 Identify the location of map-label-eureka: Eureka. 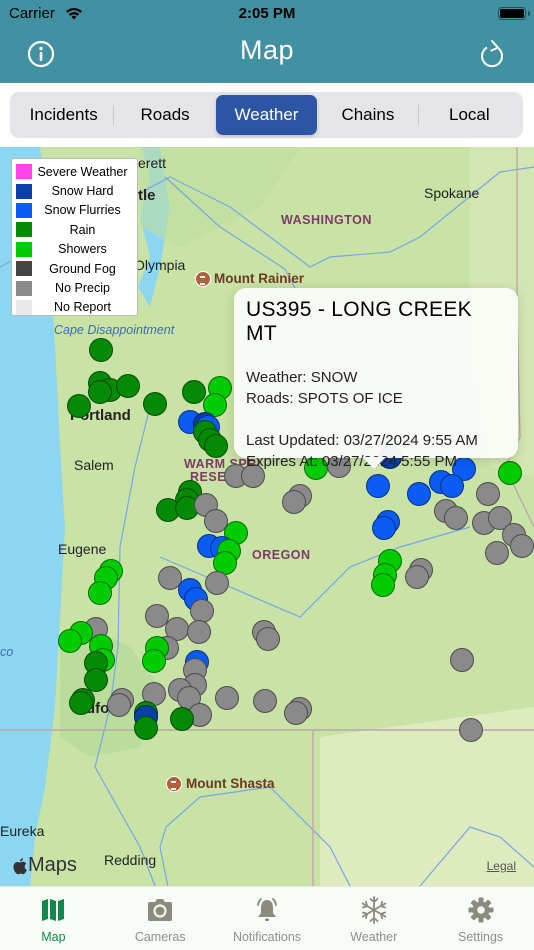
(22, 831).